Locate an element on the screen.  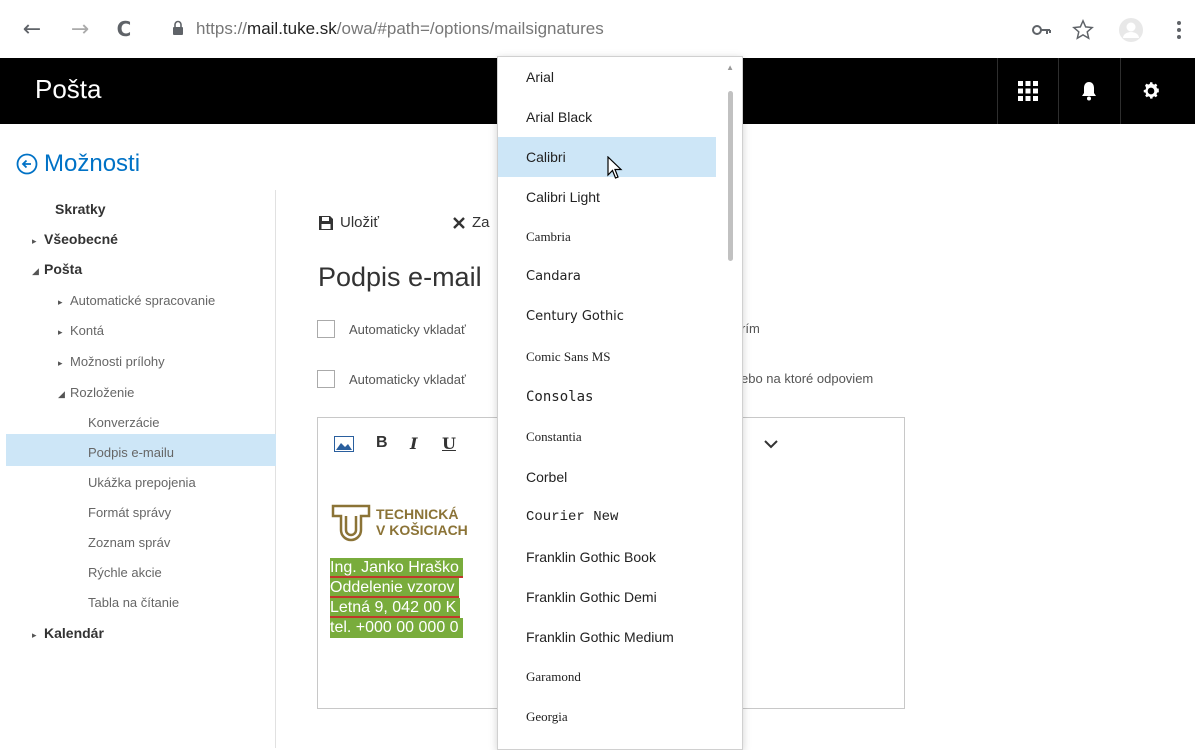
logo-text: TECHNICKÁ V KOŠICIACH is located at coordinates (422, 522).